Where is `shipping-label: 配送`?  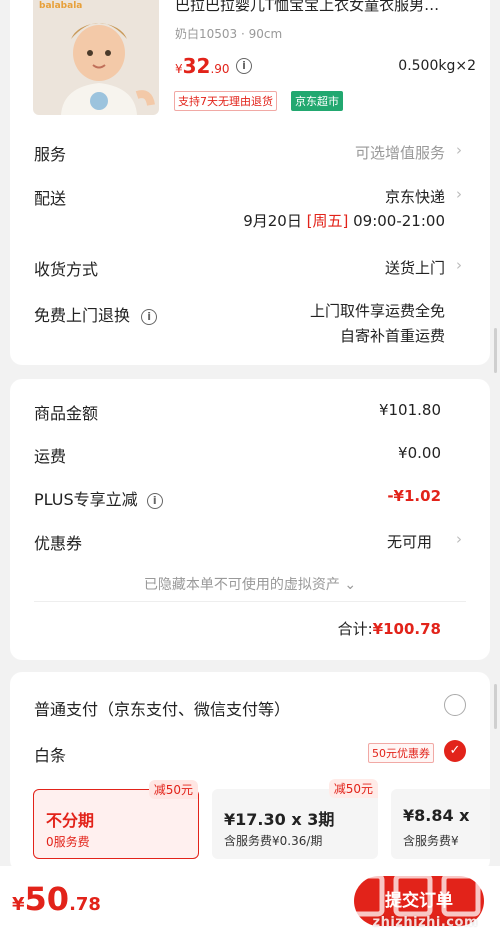 shipping-label: 配送 is located at coordinates (50, 198).